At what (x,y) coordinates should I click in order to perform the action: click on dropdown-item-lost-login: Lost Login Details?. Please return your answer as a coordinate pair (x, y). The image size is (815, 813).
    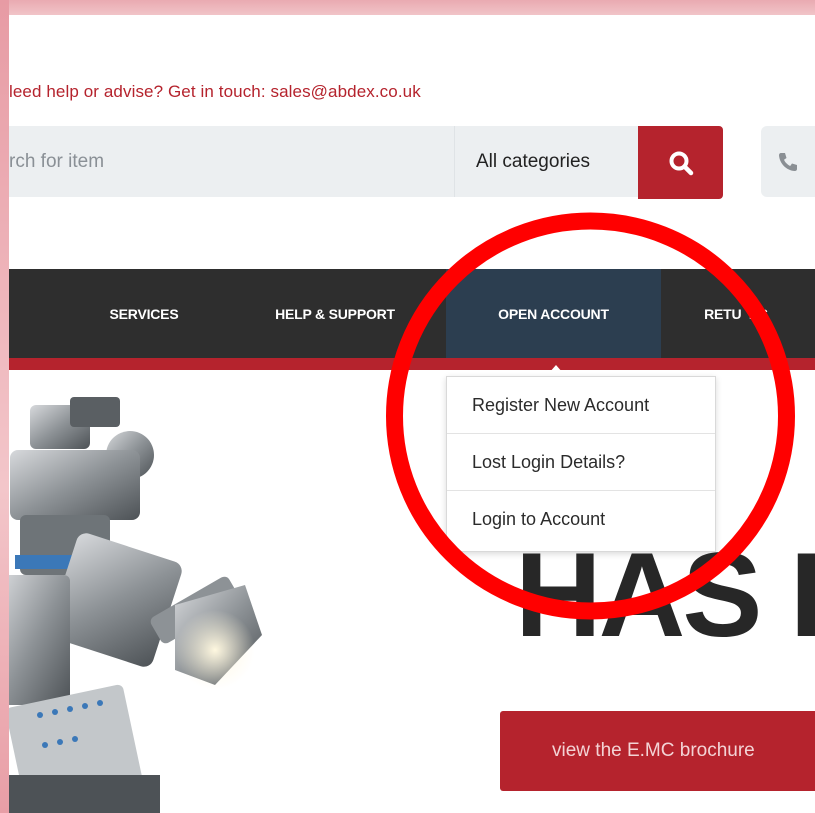
    Looking at the image, I should click on (581, 462).